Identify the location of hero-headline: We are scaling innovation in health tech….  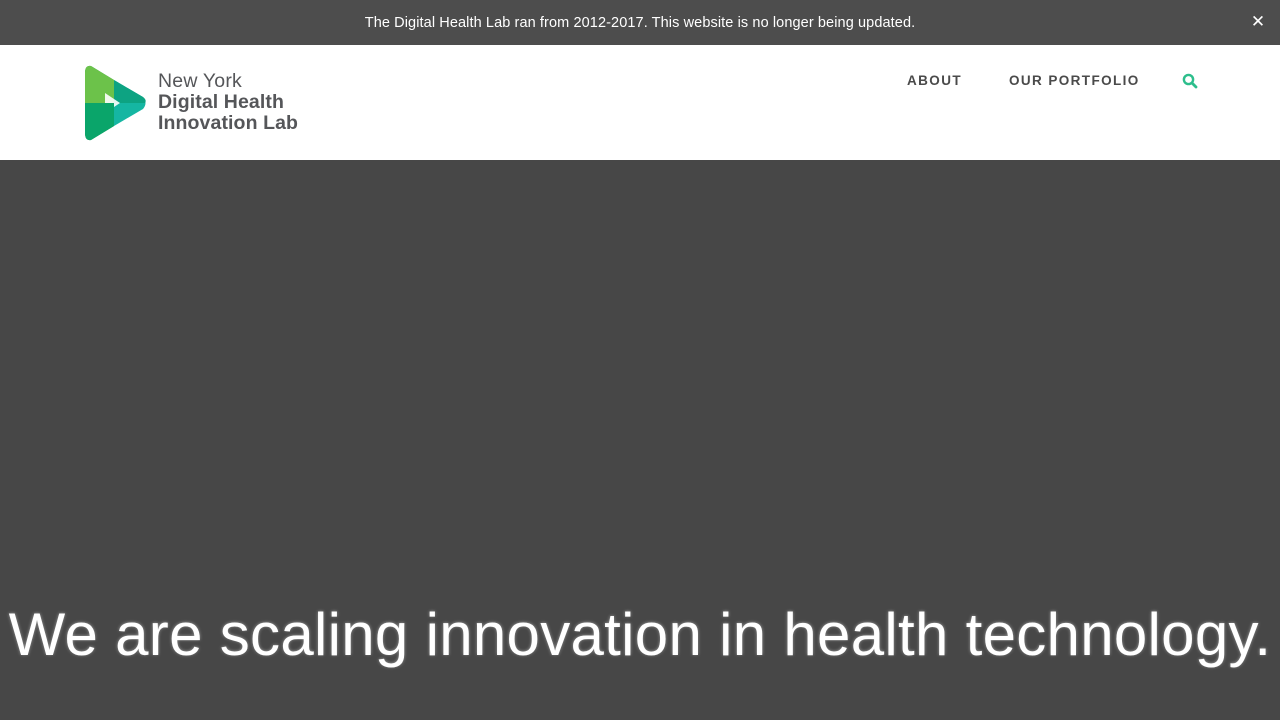
(640, 634).